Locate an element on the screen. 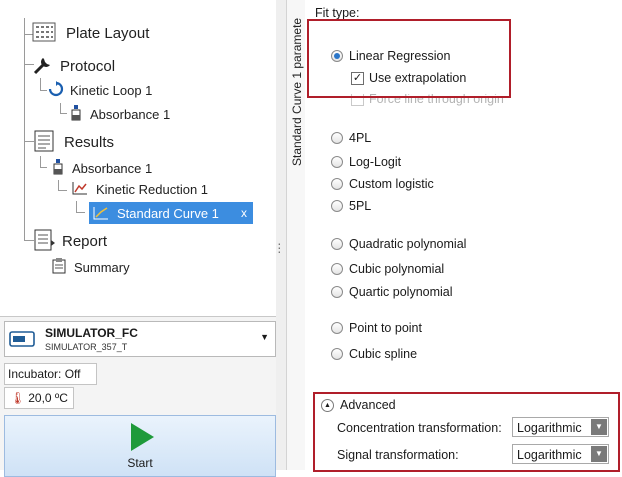  tree-item-standard-curve: Standard Curve 1 x is located at coordinates (171, 213).